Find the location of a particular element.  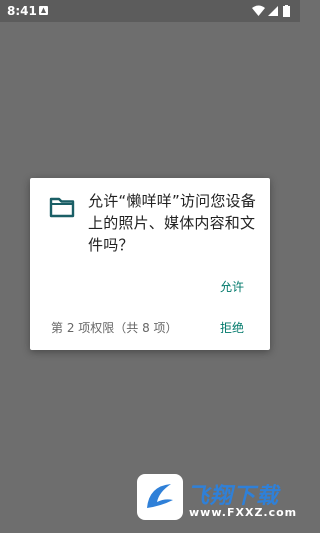

permission-count: 第 2 项权限（共 8 项） is located at coordinates (114, 328).